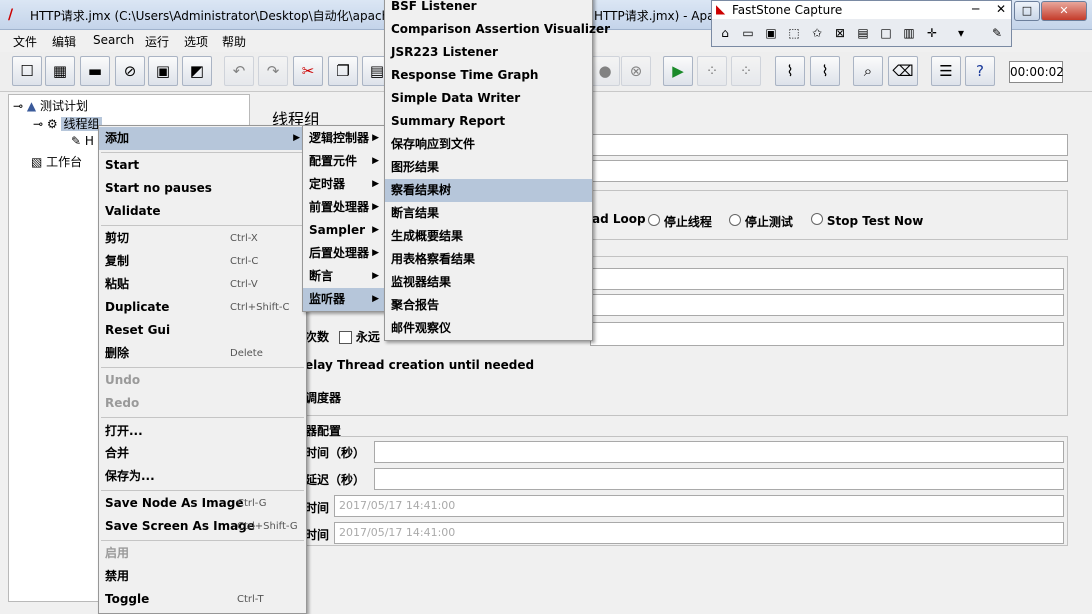  What do you see at coordinates (488, 282) in the screenshot?
I see `listener-monitor-results: 监视器结果` at bounding box center [488, 282].